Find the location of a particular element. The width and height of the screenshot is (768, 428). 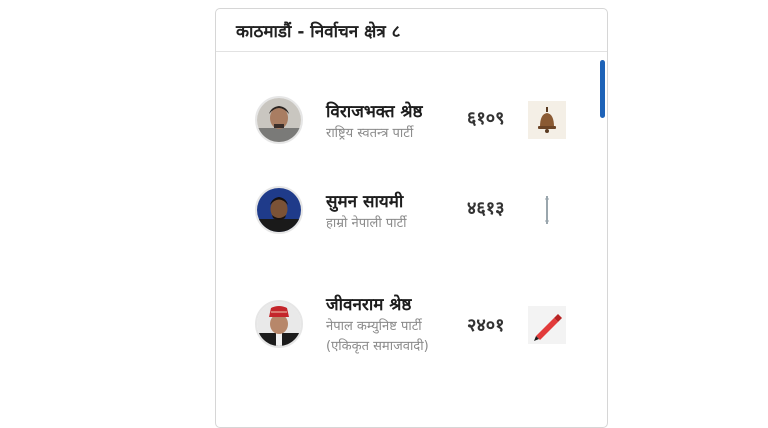

scrollbar-thumb is located at coordinates (602, 89).